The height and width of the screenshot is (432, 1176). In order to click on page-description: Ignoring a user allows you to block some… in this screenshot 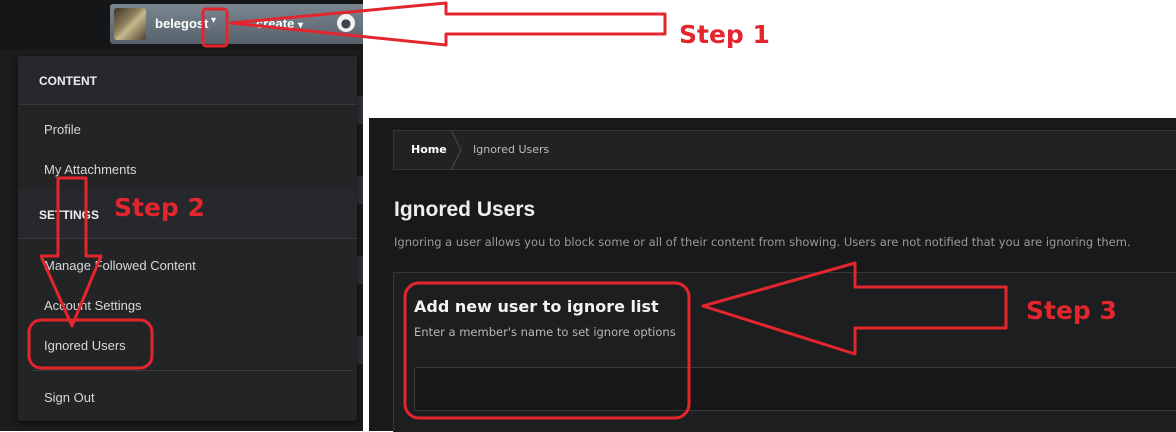, I will do `click(762, 242)`.